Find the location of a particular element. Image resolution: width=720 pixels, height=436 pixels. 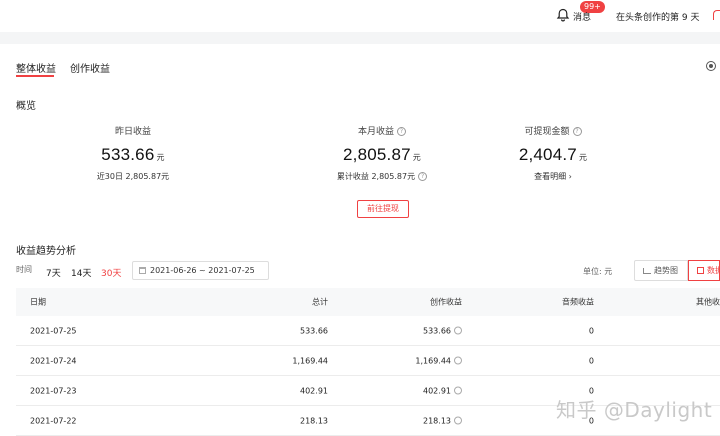

month-income-value: 2,805.87 元 is located at coordinates (382, 155).